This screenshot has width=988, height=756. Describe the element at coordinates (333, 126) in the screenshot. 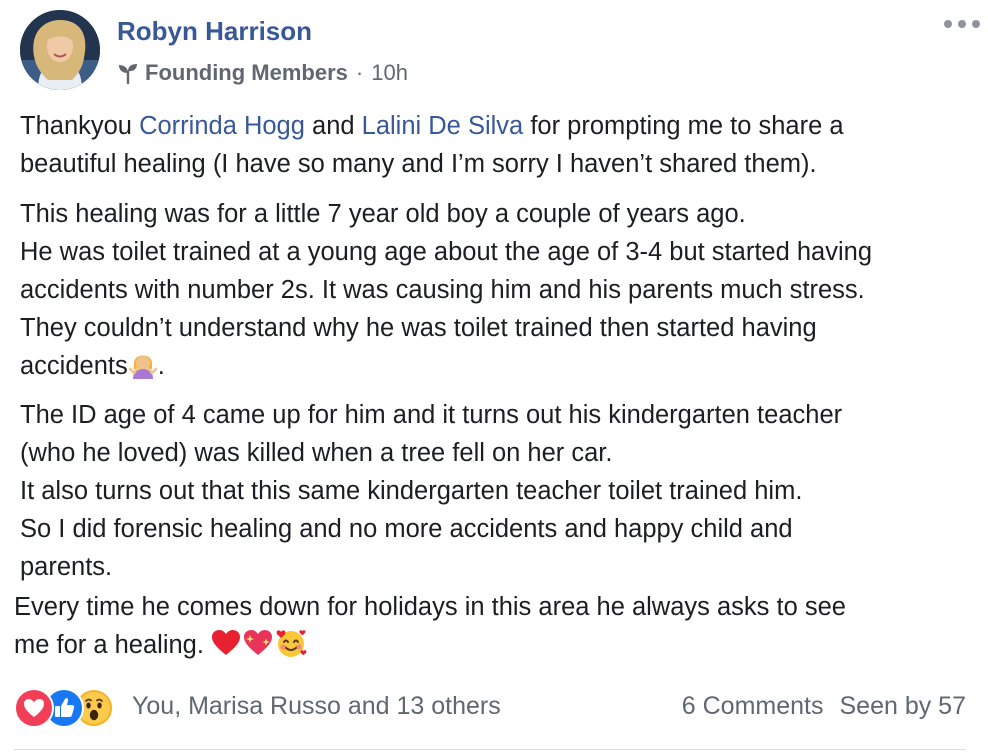

I see `text-segment: and` at that location.